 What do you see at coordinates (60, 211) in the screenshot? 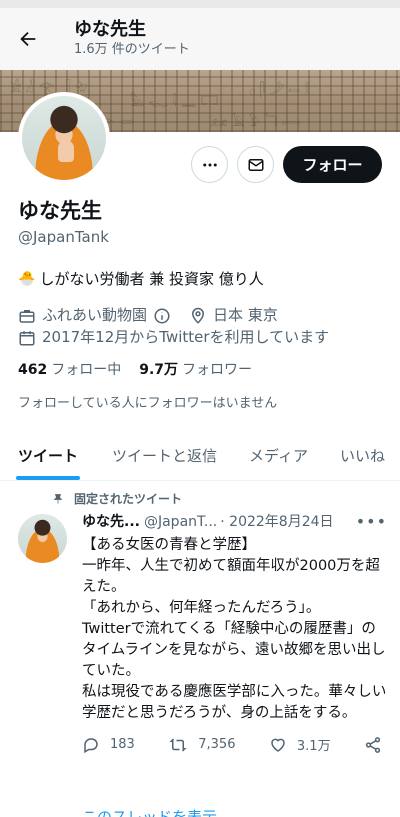
I see `display-name: ゆな先生` at bounding box center [60, 211].